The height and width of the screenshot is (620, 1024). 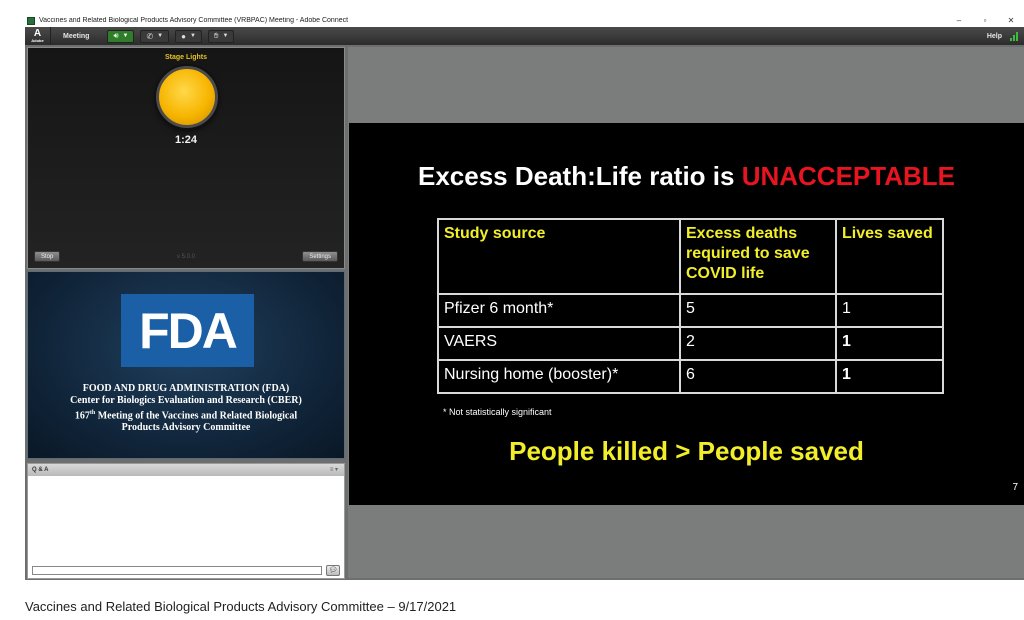 What do you see at coordinates (337, 470) in the screenshot?
I see `pod-options-icon: ≡ ▾` at bounding box center [337, 470].